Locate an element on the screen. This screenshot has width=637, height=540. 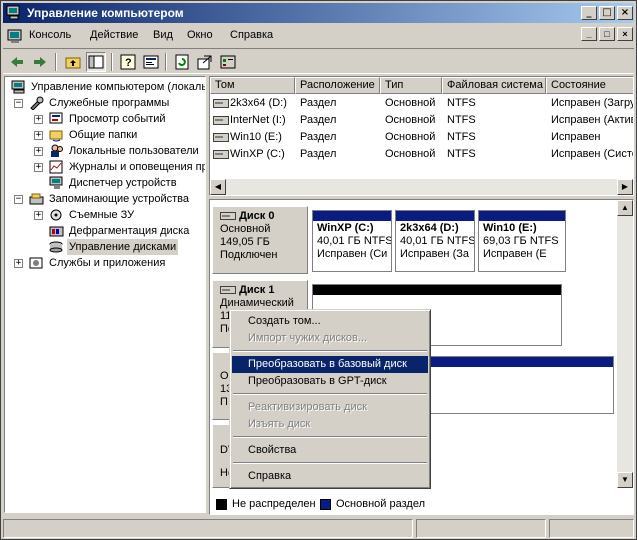
scroll-left-icon: ◀ is located at coordinates (218, 187).